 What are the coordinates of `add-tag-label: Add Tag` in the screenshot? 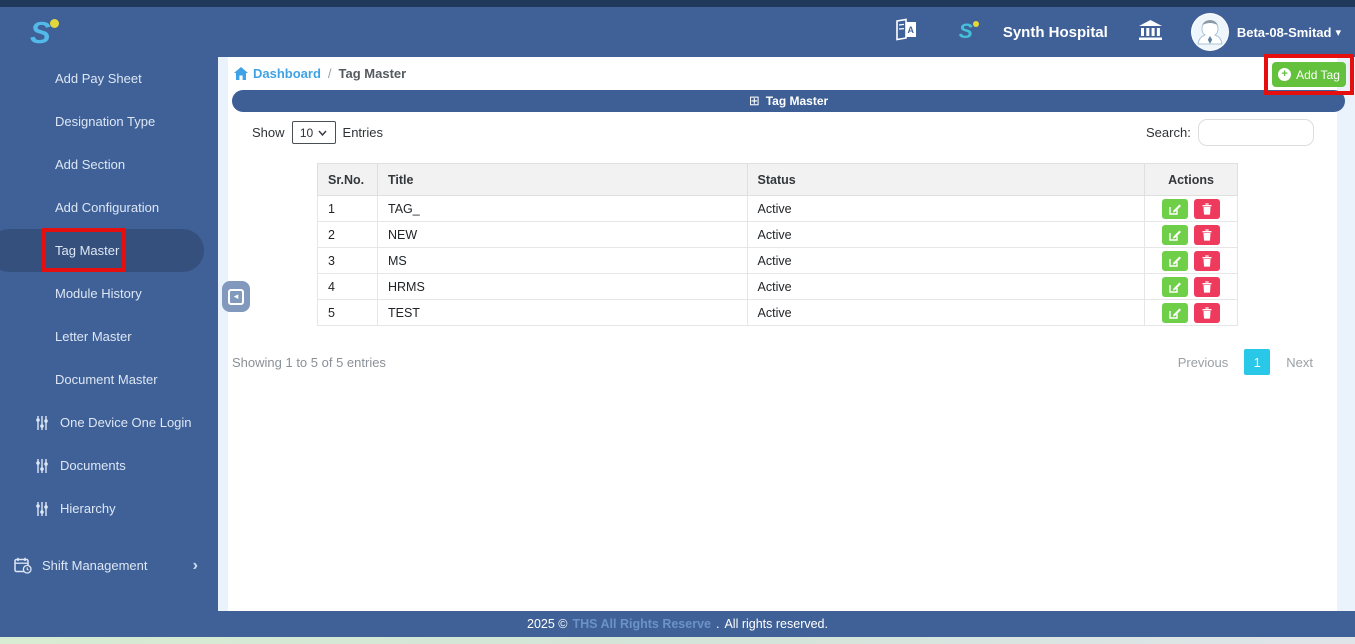 It's located at (1318, 74).